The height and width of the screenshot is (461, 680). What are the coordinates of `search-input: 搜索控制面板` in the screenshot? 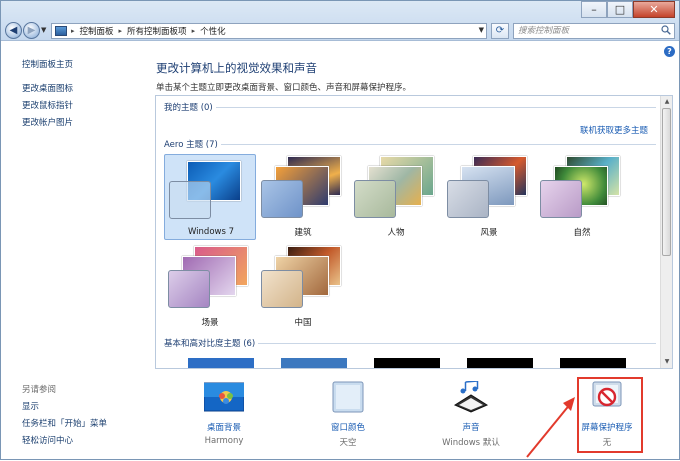 It's located at (594, 31).